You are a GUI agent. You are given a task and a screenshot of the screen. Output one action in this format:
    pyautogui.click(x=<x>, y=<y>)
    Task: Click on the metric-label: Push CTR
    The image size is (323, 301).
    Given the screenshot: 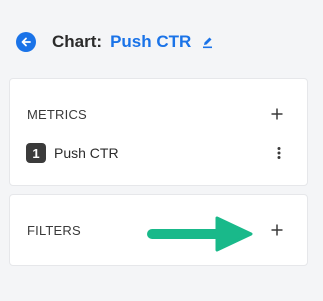 What is the action you would take?
    pyautogui.click(x=86, y=153)
    